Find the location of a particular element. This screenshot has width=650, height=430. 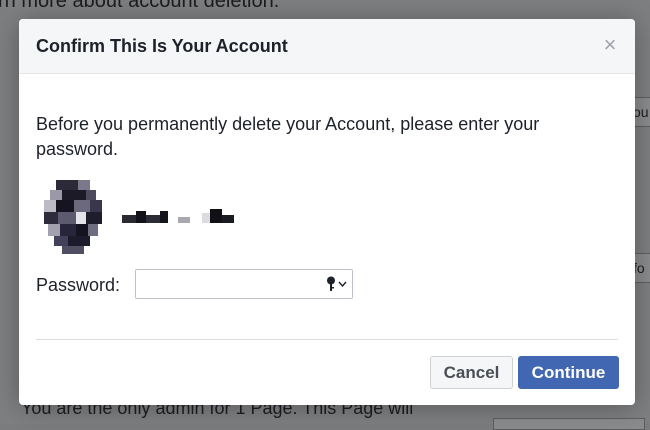

avatar is located at coordinates (73, 217).